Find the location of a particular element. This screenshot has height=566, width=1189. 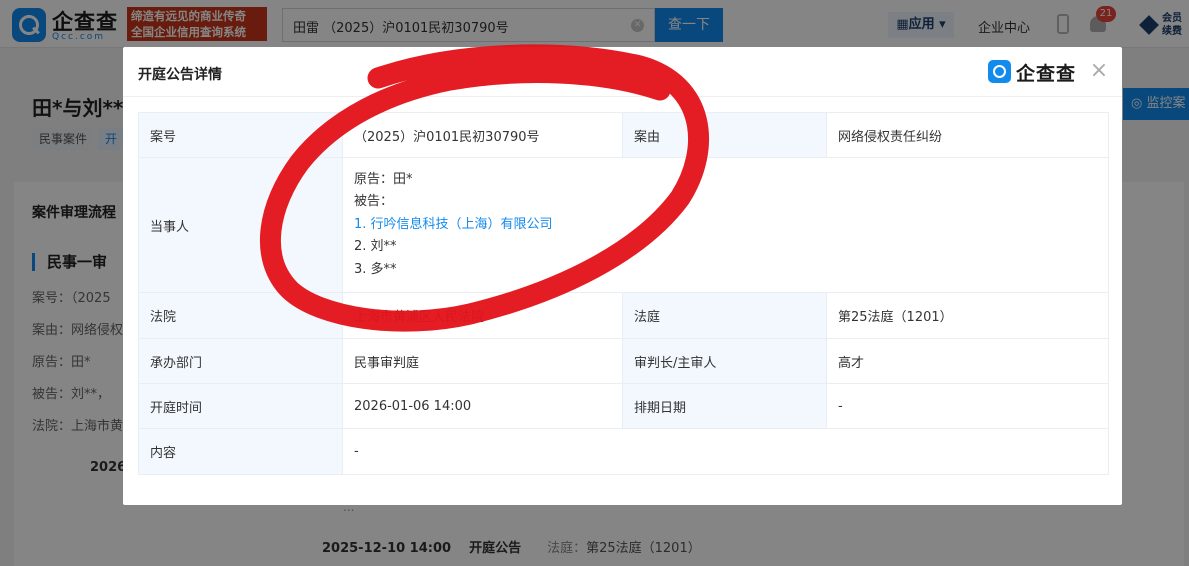

table-row: 承办部门 民事审判庭 审判长/主审人 高才 is located at coordinates (623, 361).